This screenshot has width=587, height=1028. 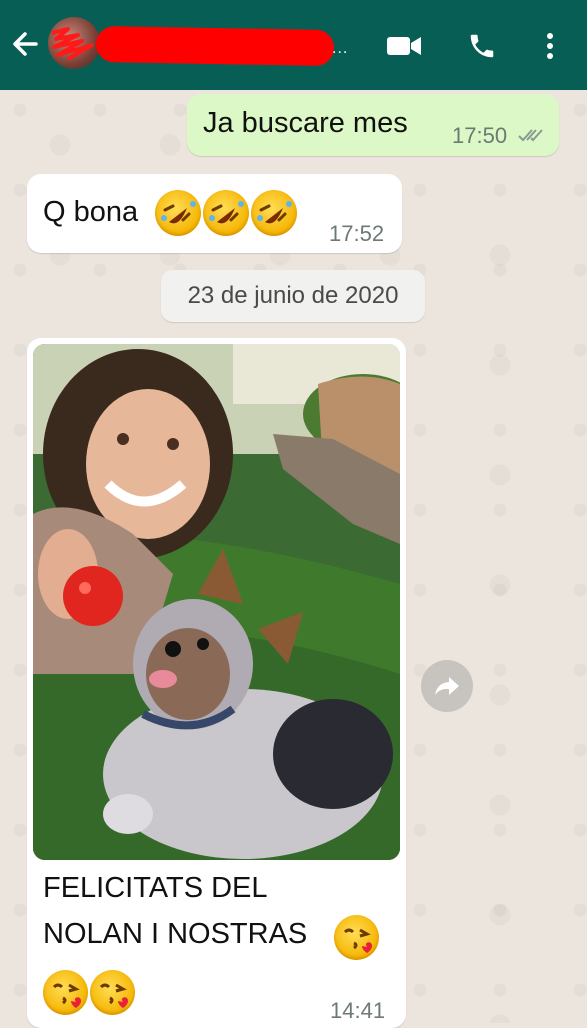 What do you see at coordinates (175, 934) in the screenshot?
I see `photo-caption-line: NOLAN I NOSTRAS` at bounding box center [175, 934].